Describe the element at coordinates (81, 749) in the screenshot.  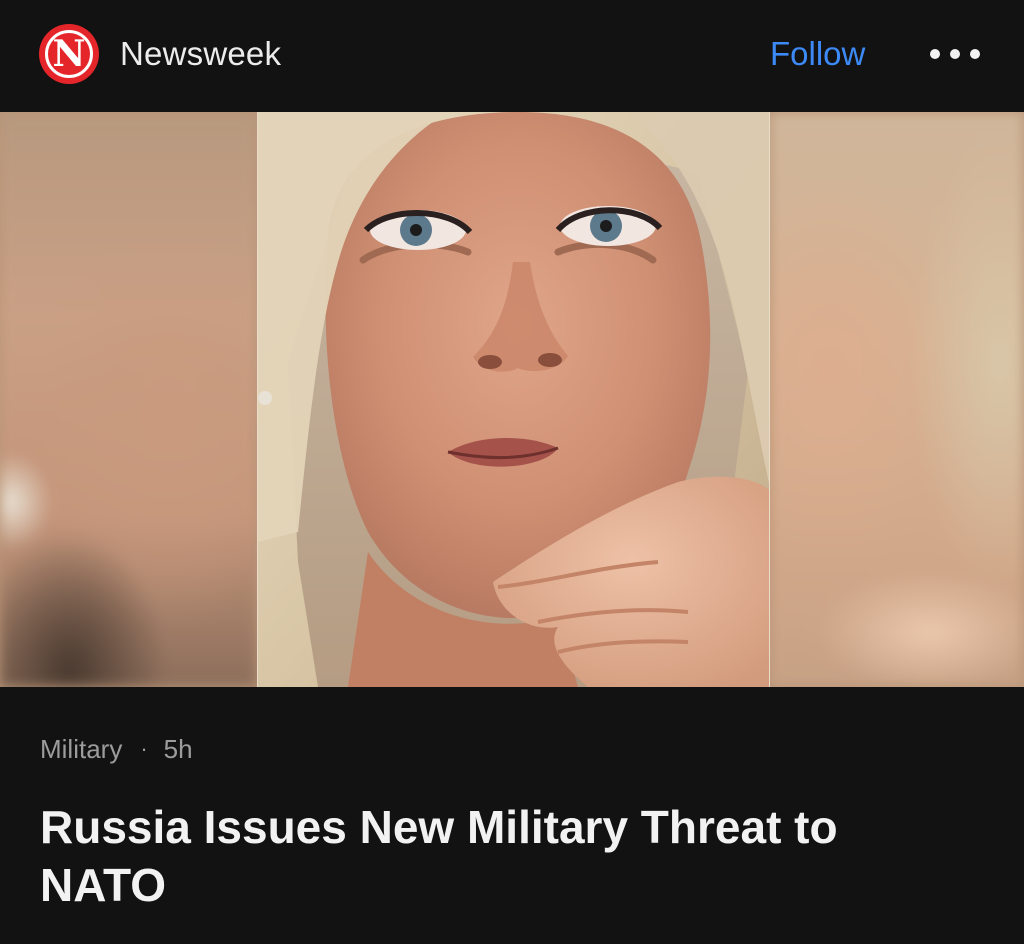
I see `category-label: Military` at that location.